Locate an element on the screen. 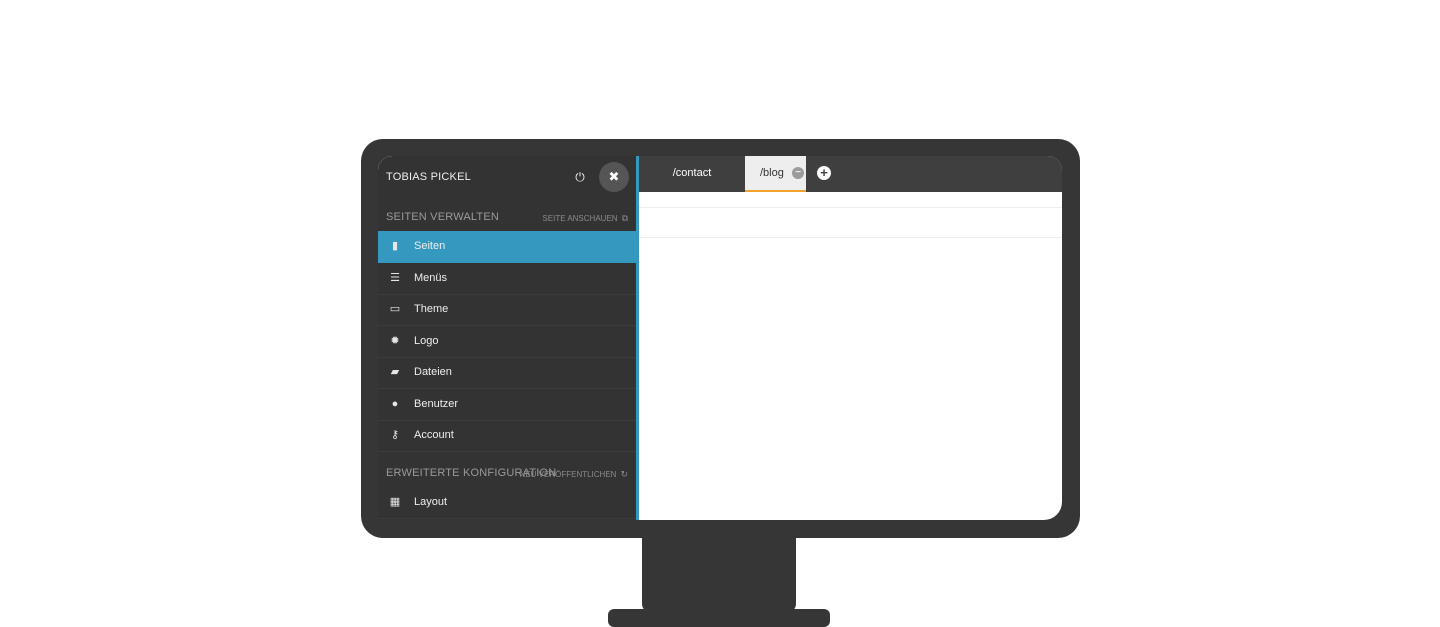 Image resolution: width=1440 pixels, height=627 pixels. monitor-icon: ▭ is located at coordinates (395, 309).